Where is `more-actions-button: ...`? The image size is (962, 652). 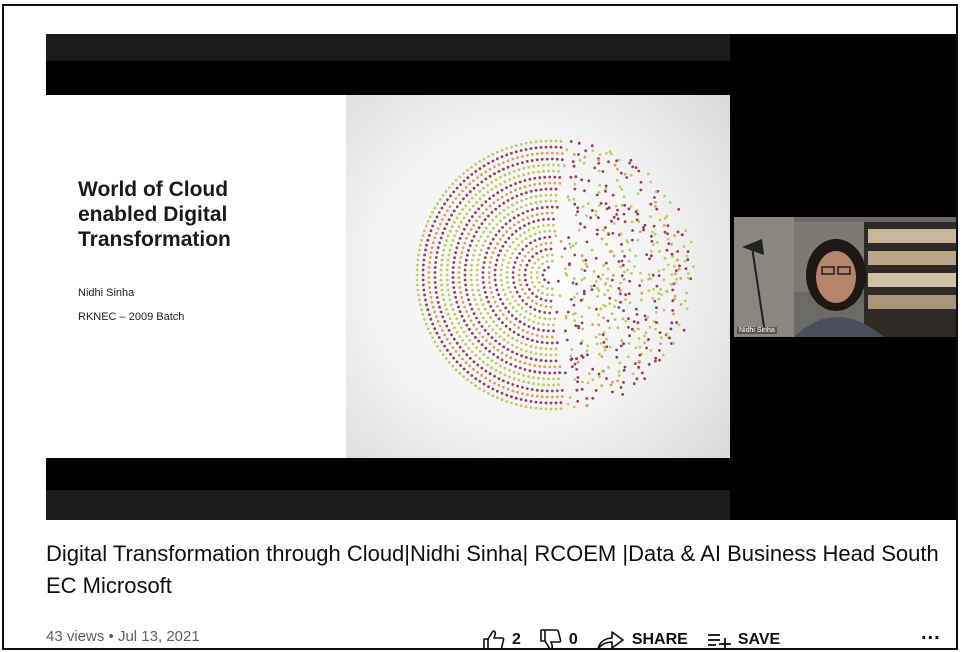 more-actions-button: ... is located at coordinates (931, 633).